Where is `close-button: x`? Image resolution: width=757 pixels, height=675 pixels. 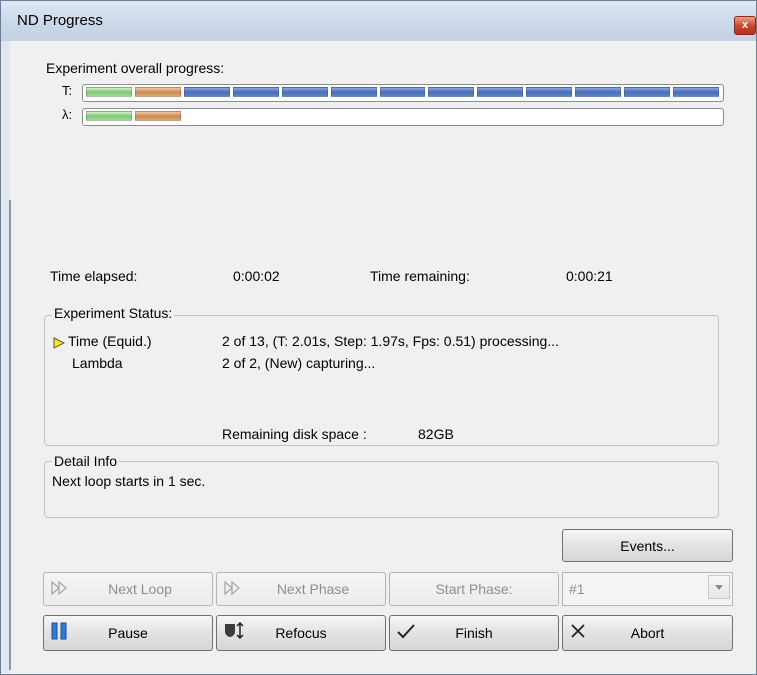 close-button: x is located at coordinates (745, 25).